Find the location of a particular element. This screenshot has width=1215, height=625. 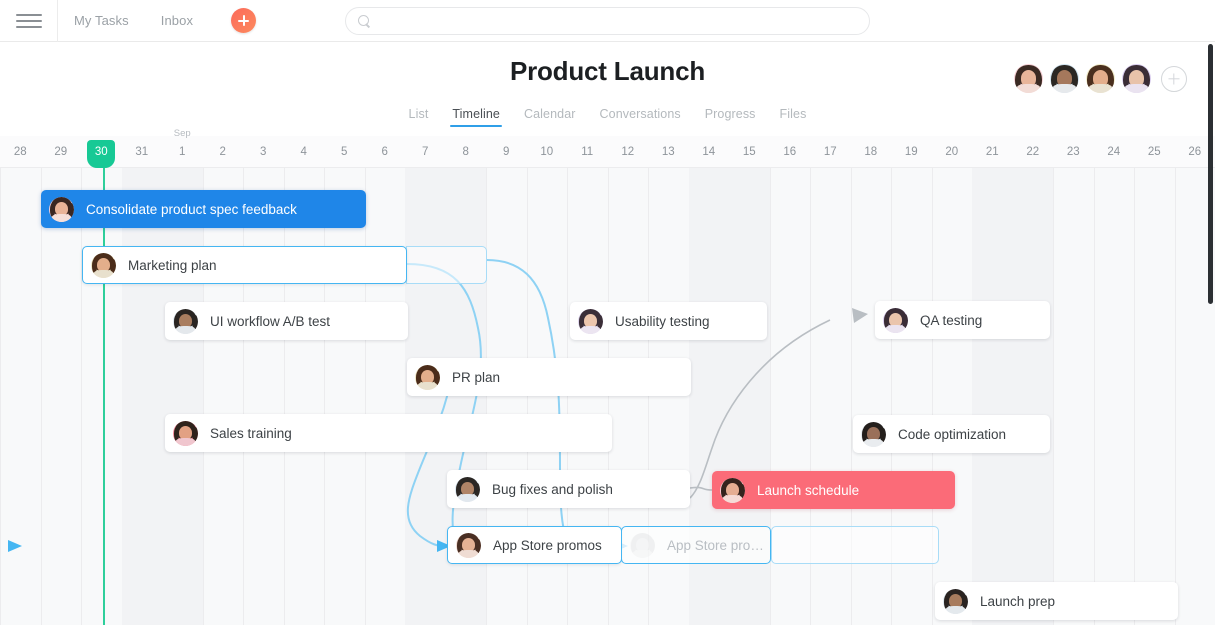

create-button is located at coordinates (244, 20).